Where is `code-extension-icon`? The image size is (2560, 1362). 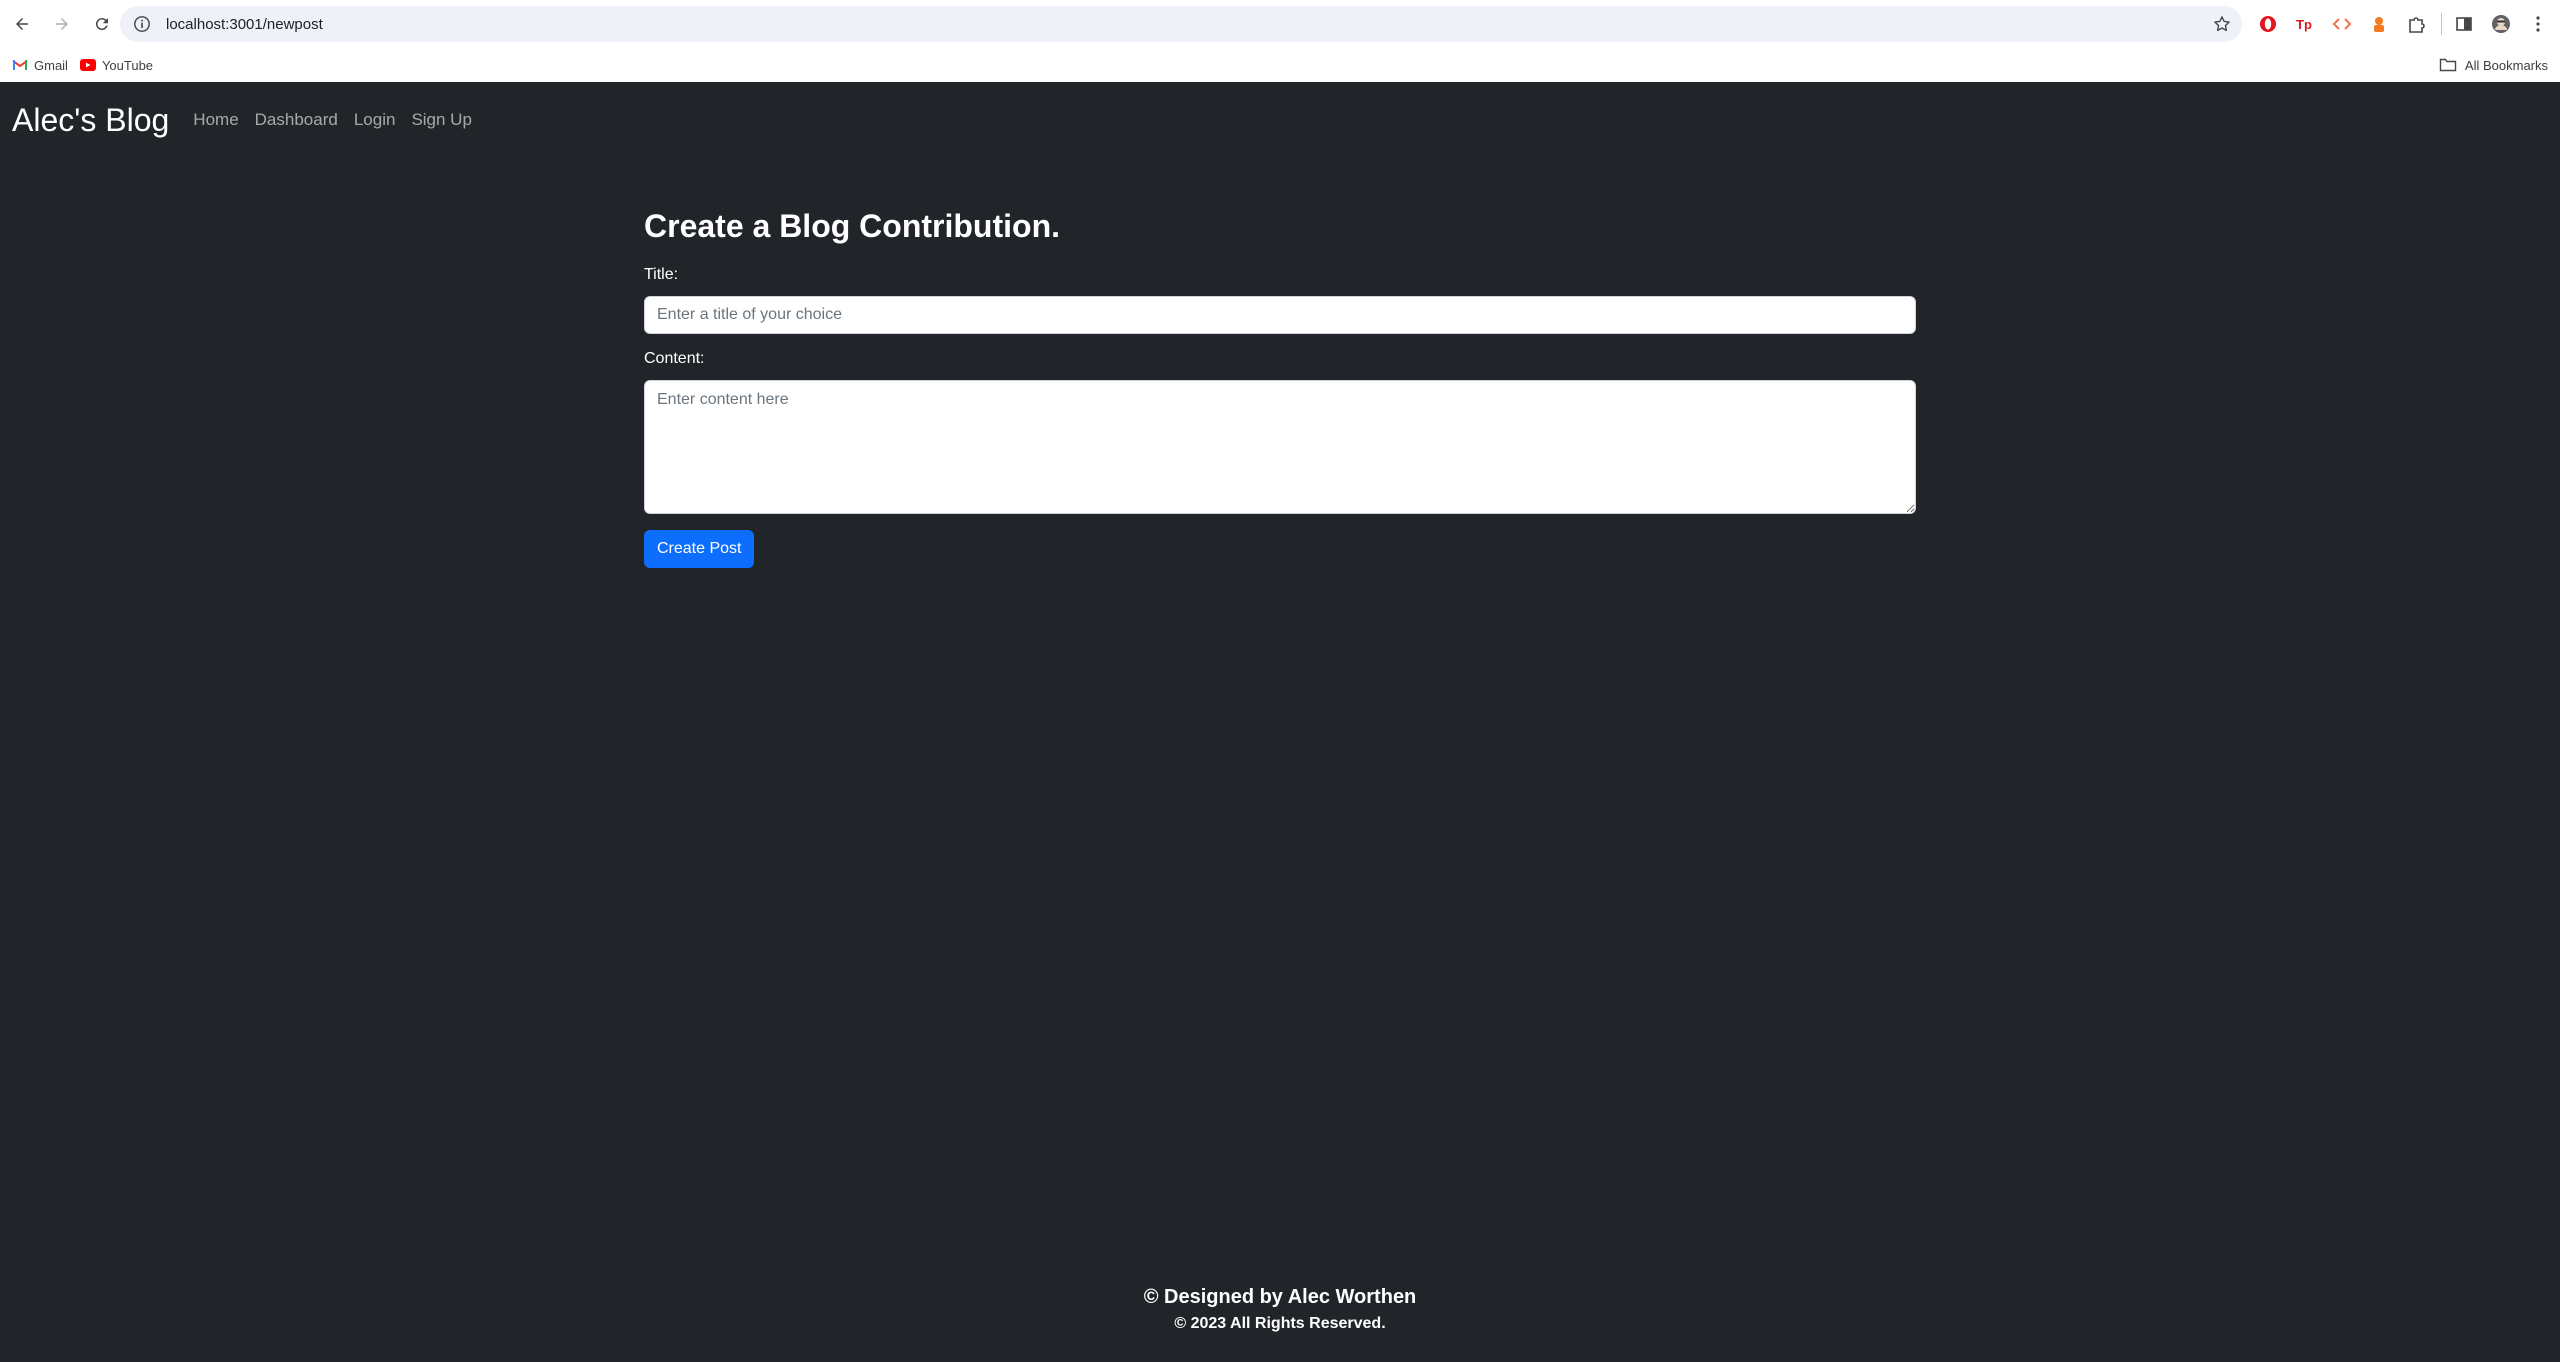 code-extension-icon is located at coordinates (2342, 24).